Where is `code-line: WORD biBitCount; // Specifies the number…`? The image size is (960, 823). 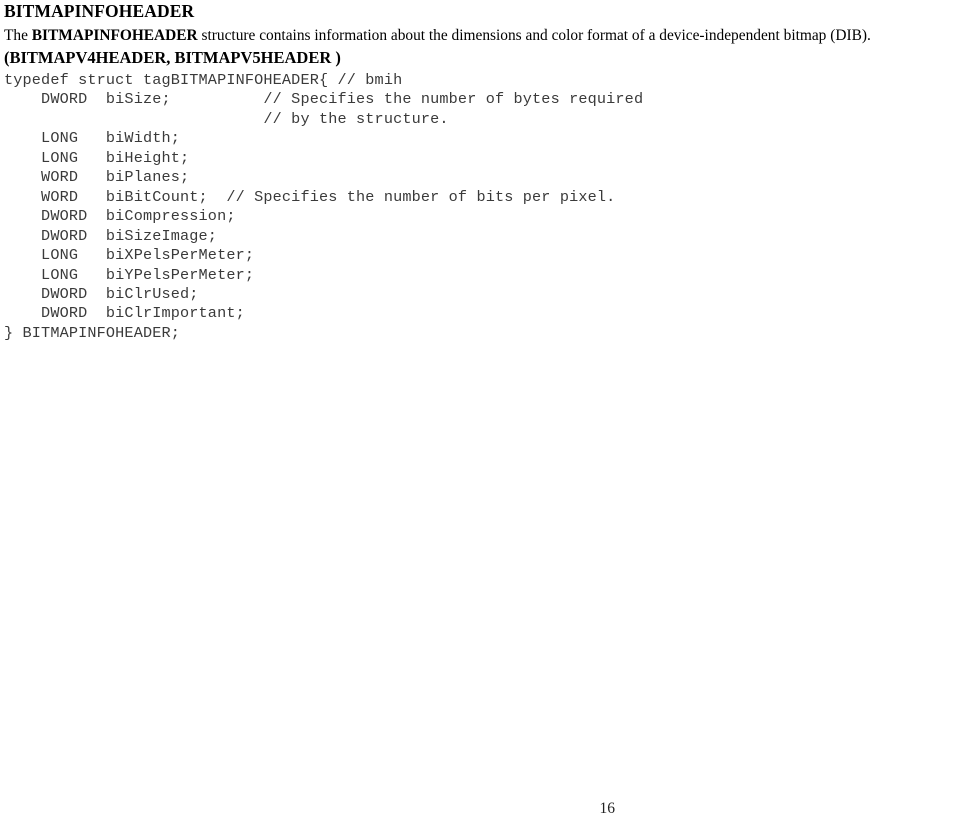 code-line: WORD biBitCount; // Specifies the number… is located at coordinates (310, 196).